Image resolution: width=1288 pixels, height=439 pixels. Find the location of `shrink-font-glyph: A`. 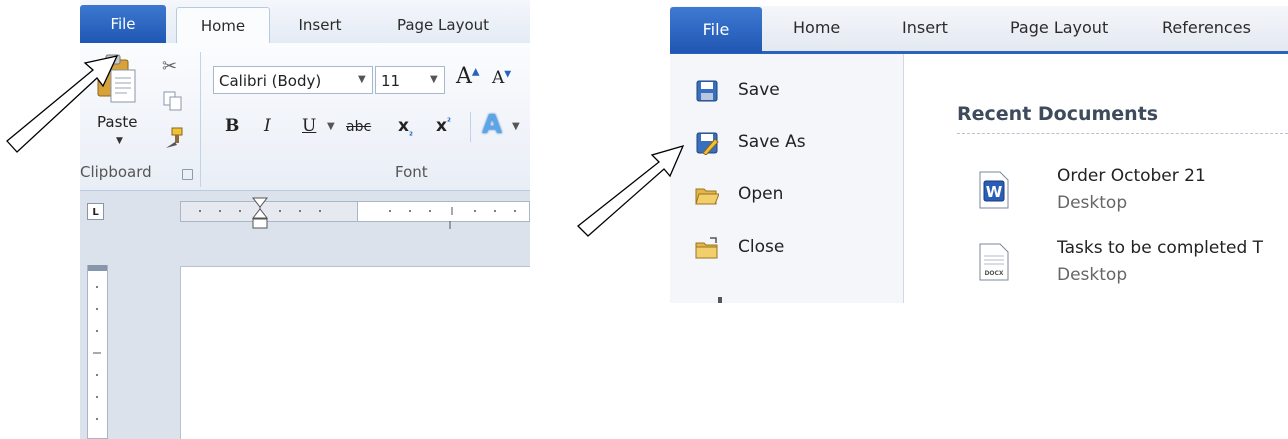

shrink-font-glyph: A is located at coordinates (498, 78).